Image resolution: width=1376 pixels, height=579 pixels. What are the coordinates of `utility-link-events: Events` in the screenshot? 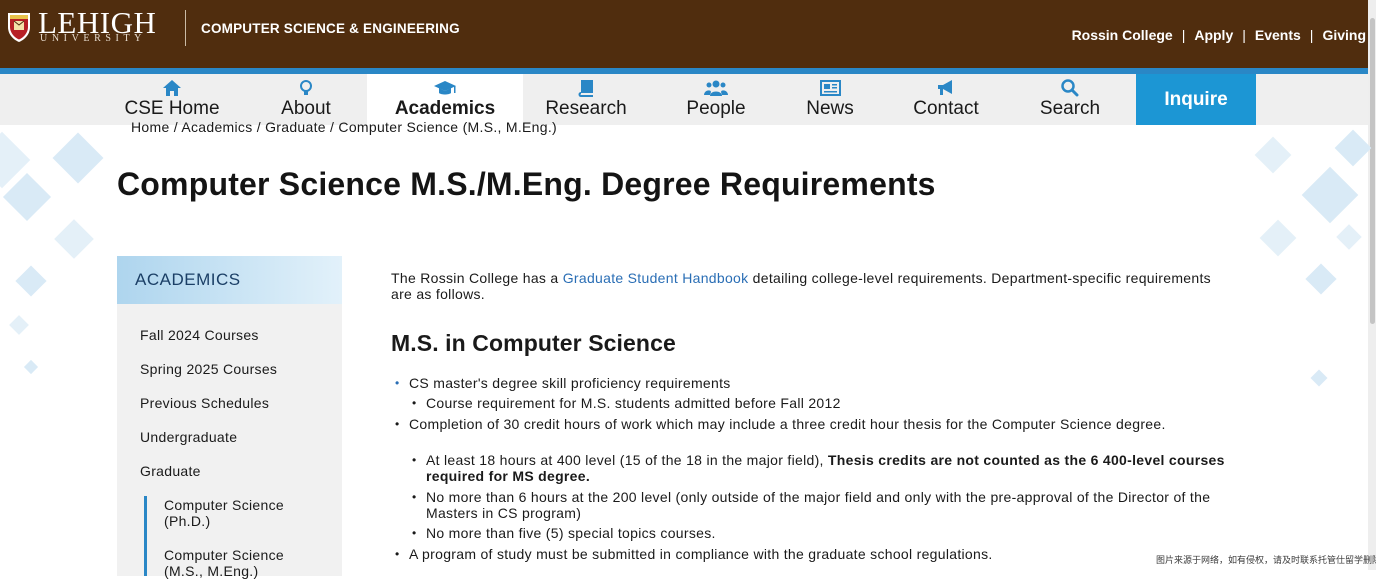 It's located at (1278, 35).